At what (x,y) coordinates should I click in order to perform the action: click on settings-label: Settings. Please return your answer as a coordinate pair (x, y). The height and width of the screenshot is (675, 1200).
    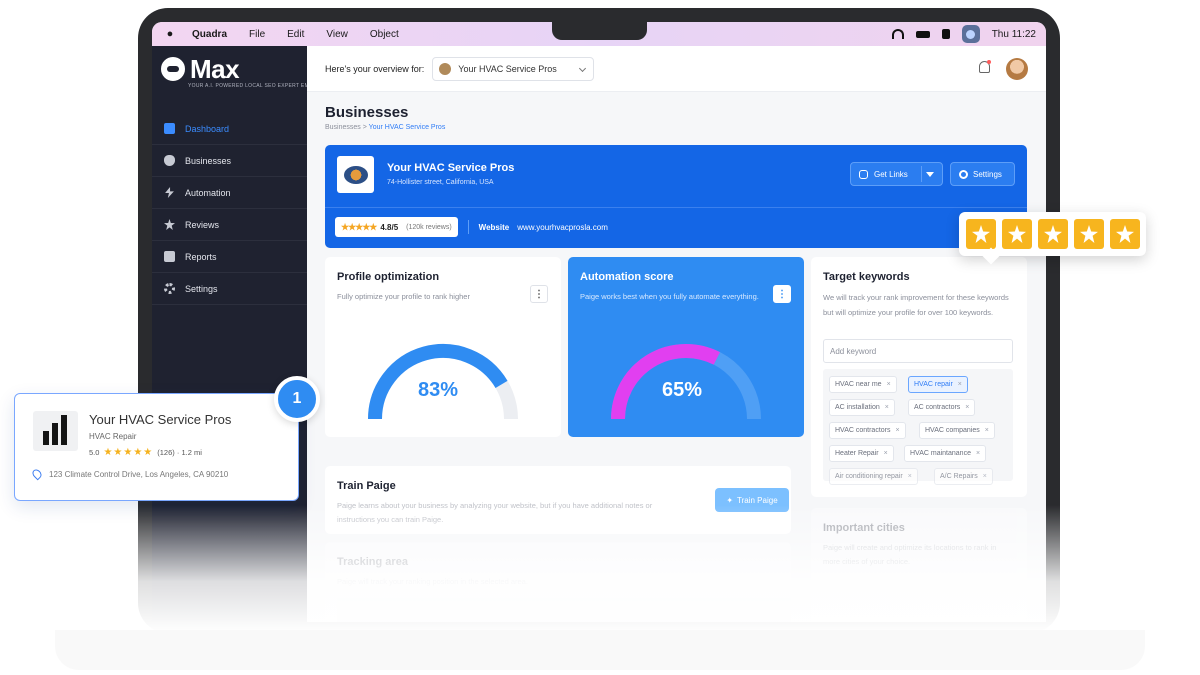
    Looking at the image, I should click on (987, 174).